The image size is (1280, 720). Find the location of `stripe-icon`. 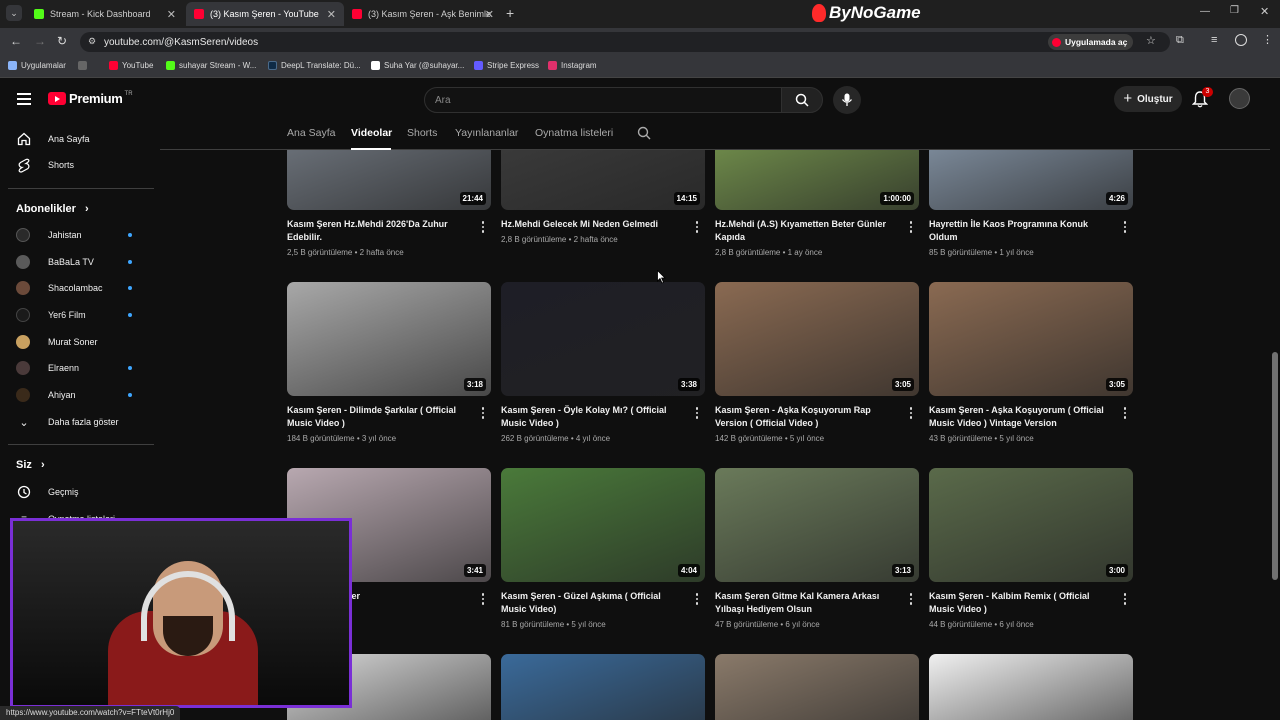

stripe-icon is located at coordinates (478, 65).